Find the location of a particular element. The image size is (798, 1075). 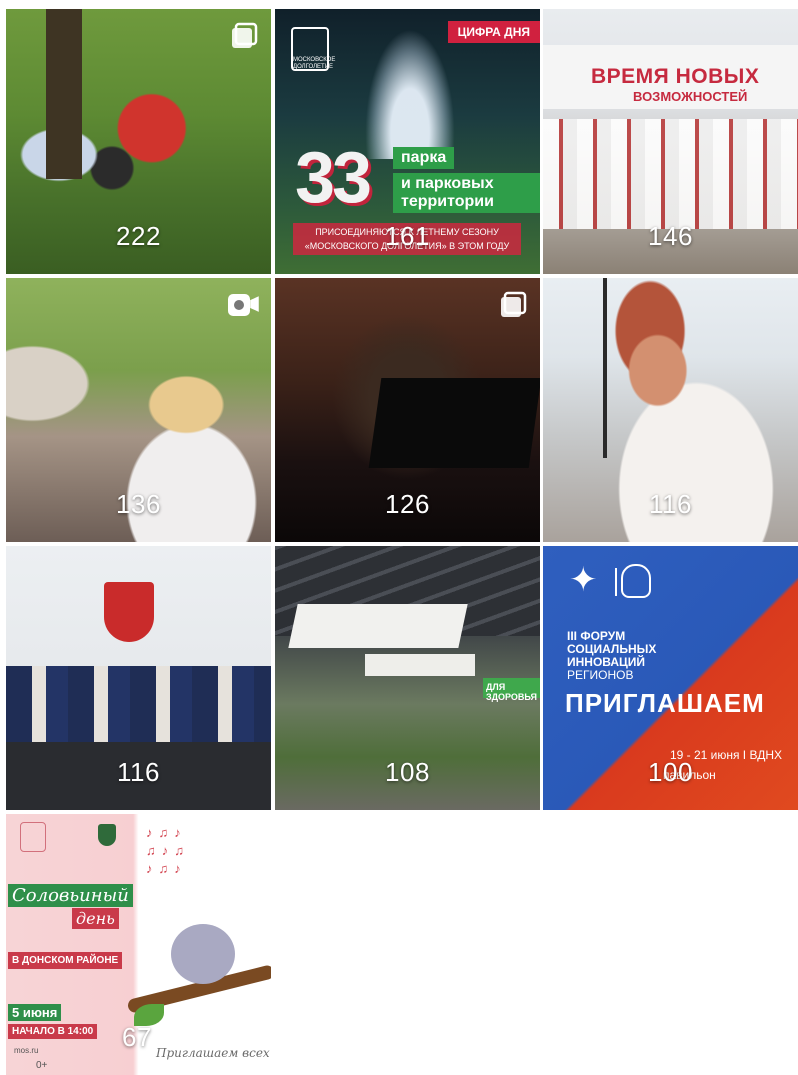

forum-logo-icon: ✦ is located at coordinates (583, 580).